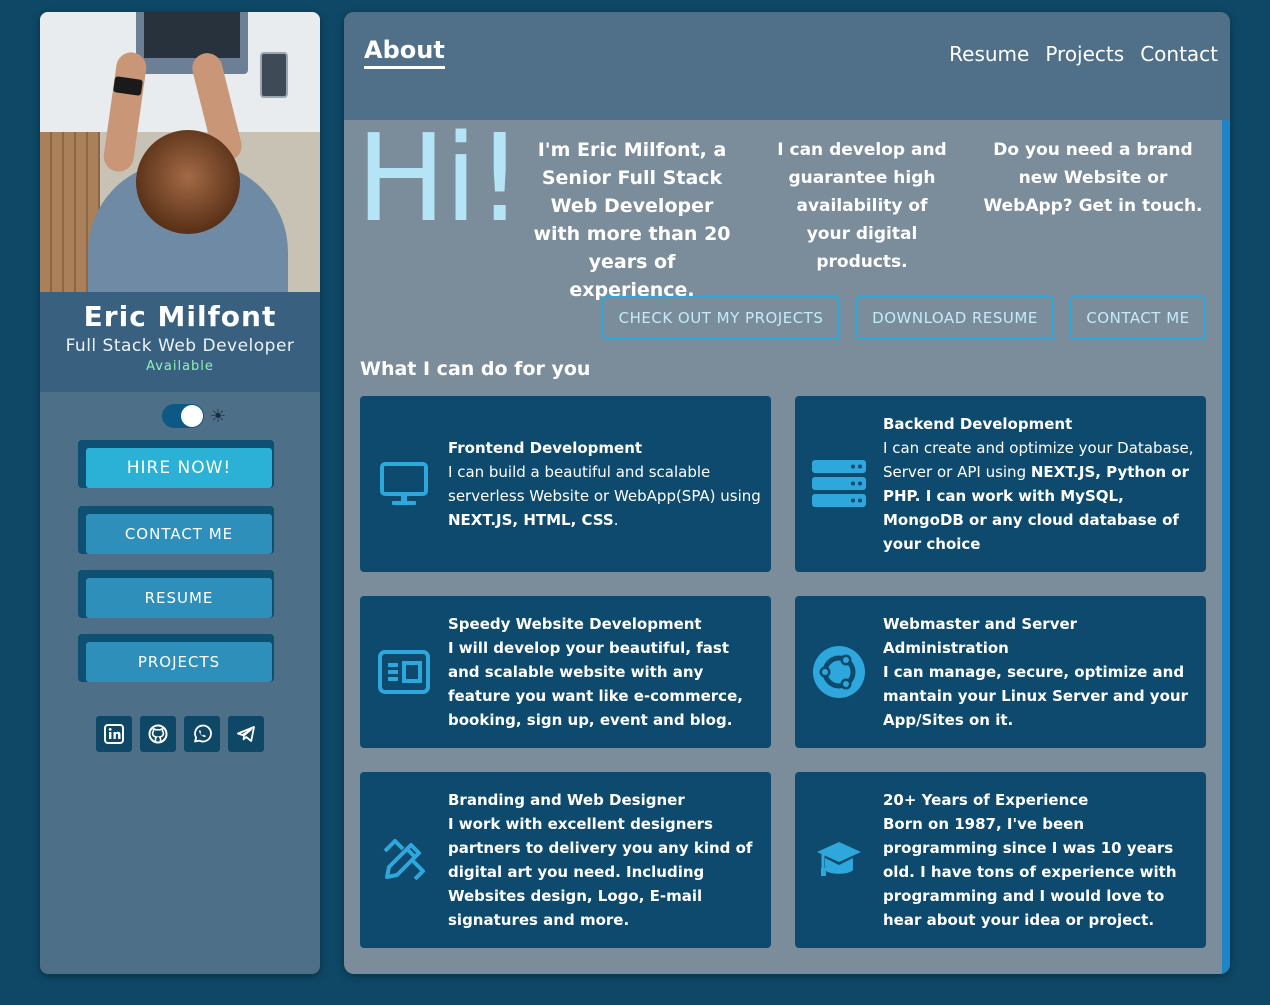  What do you see at coordinates (978, 424) in the screenshot?
I see `service-title: Backend Development` at bounding box center [978, 424].